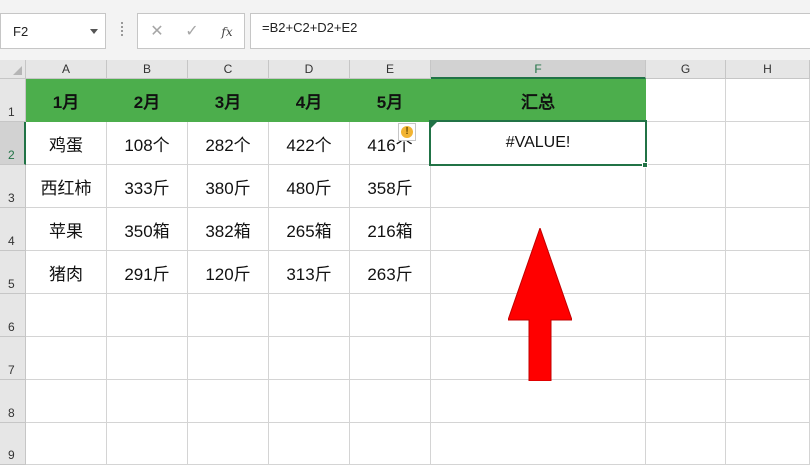 Image resolution: width=810 pixels, height=465 pixels. What do you see at coordinates (228, 229) in the screenshot?
I see `cell-c4: 382箱` at bounding box center [228, 229].